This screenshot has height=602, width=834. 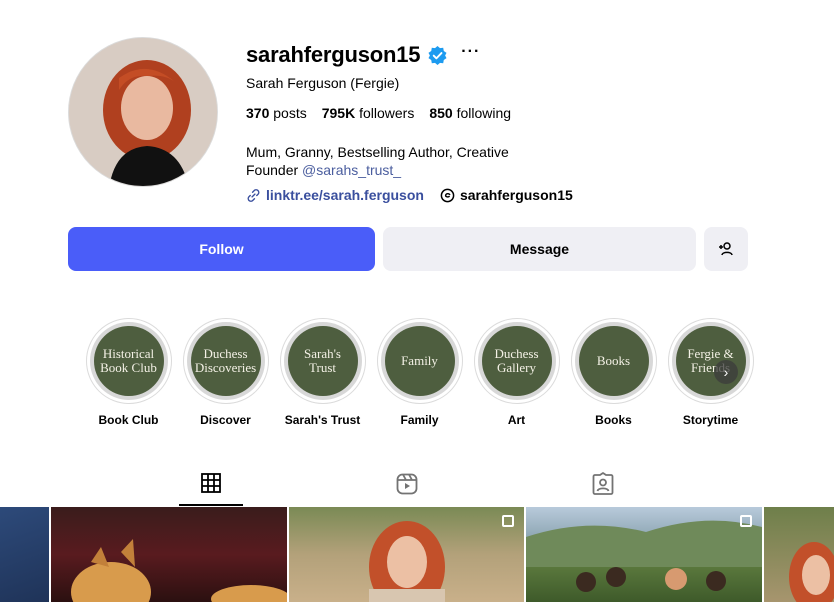 I want to click on highlight-label: Family, so click(x=419, y=420).